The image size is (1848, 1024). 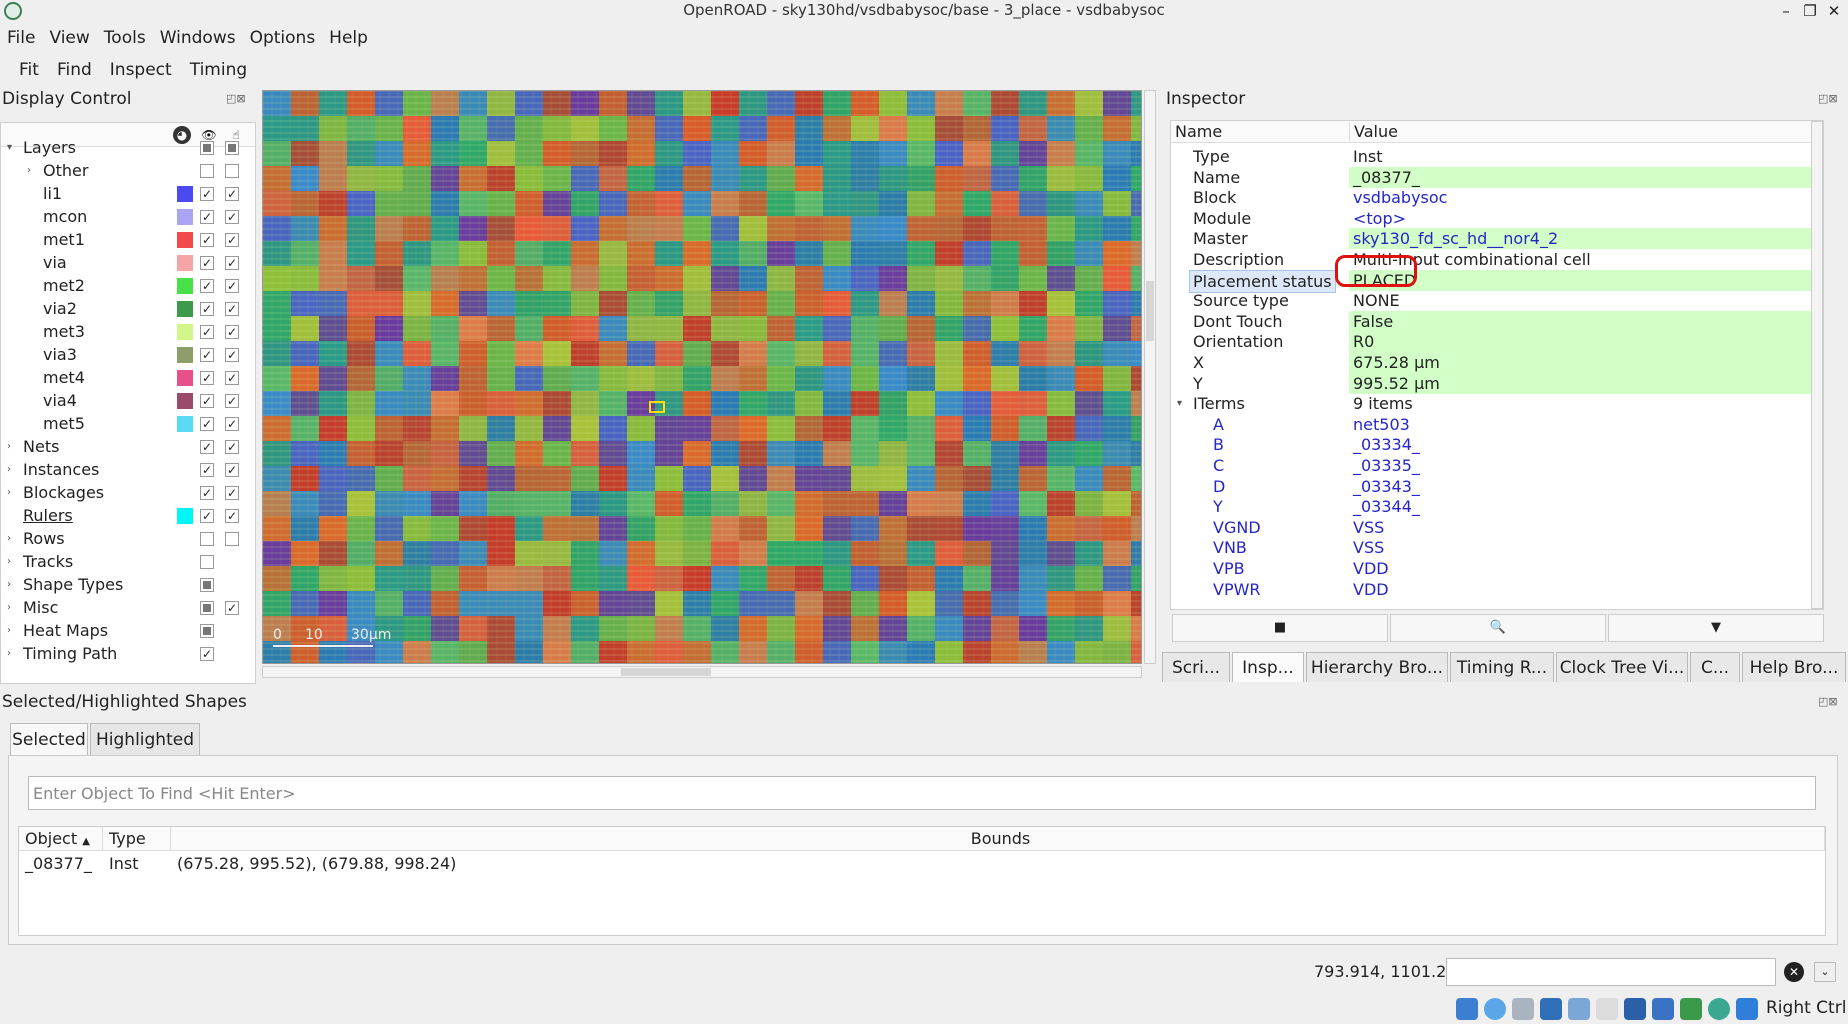 What do you see at coordinates (1810, 11) in the screenshot?
I see `restore-button: ❐` at bounding box center [1810, 11].